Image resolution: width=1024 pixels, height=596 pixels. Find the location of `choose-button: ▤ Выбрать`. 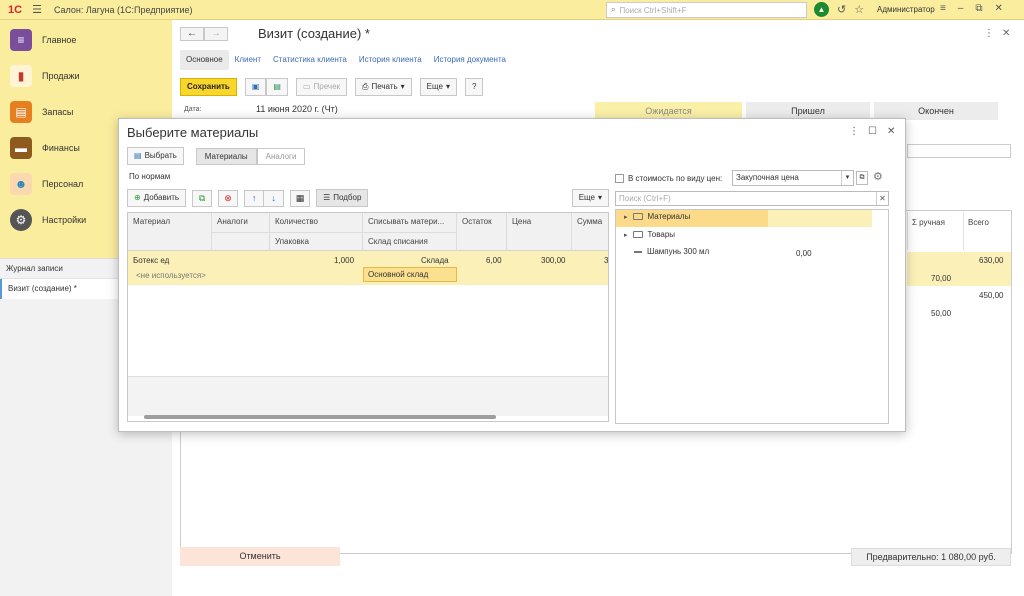

choose-button: ▤ Выбрать is located at coordinates (155, 156).